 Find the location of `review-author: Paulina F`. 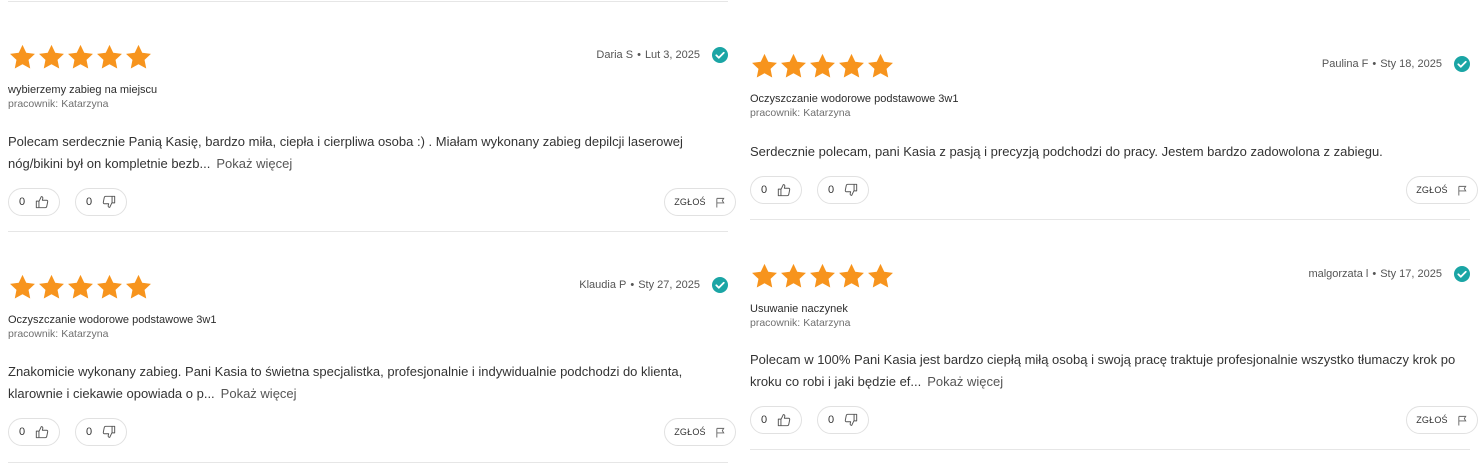

review-author: Paulina F is located at coordinates (1345, 64).